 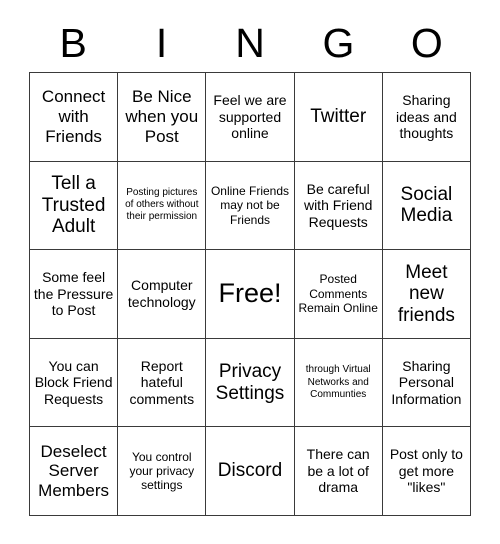 I want to click on bingo-cell-text: Discord, so click(x=250, y=471).